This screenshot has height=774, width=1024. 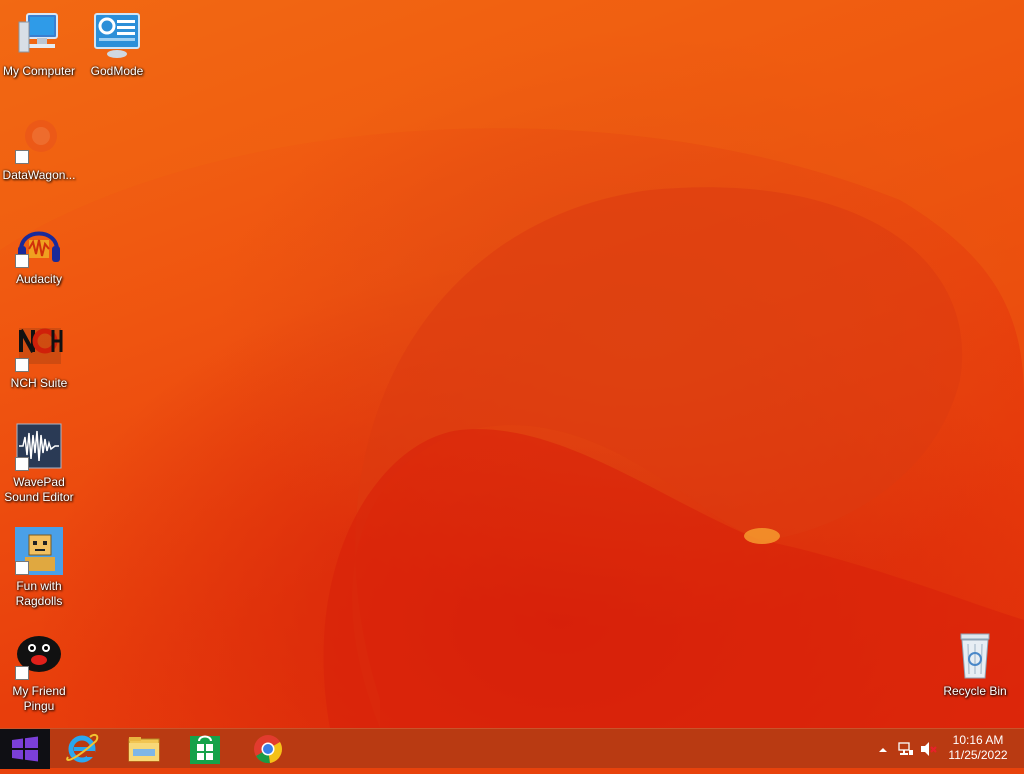 I want to click on file-explorer-icon, so click(x=144, y=749).